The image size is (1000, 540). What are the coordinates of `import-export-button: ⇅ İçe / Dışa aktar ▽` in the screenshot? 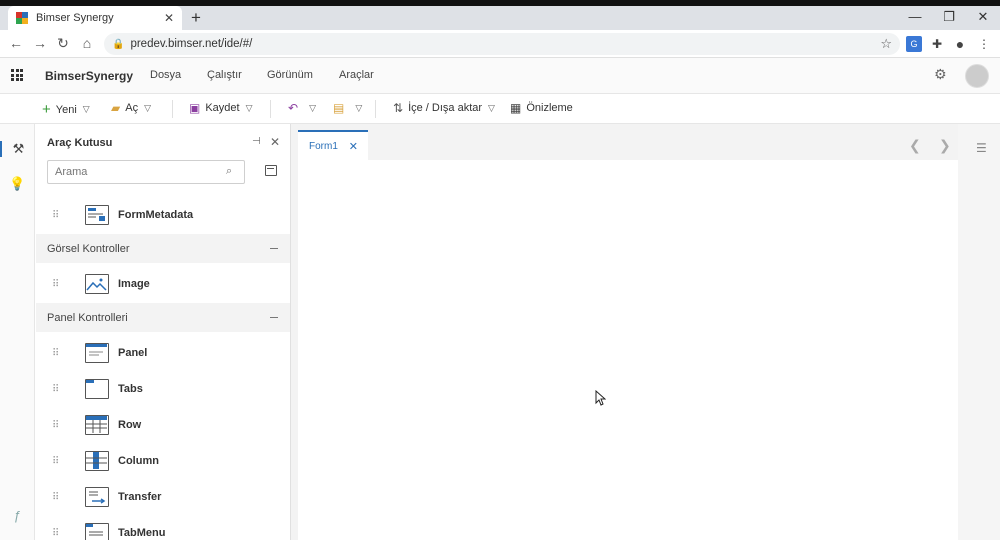 It's located at (444, 108).